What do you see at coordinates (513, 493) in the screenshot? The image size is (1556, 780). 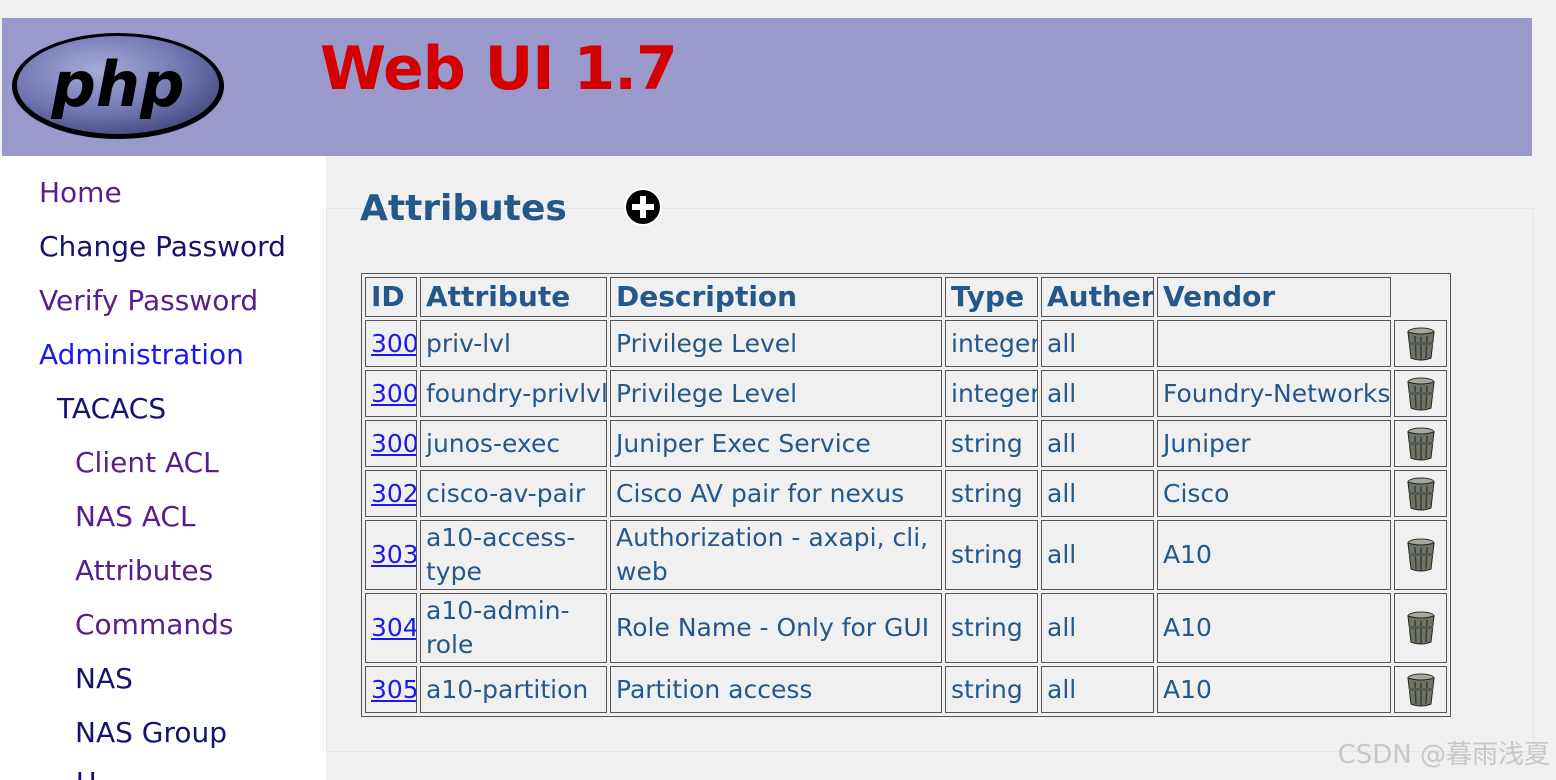 I see `table-cell-attribute: cisco-av-pair` at bounding box center [513, 493].